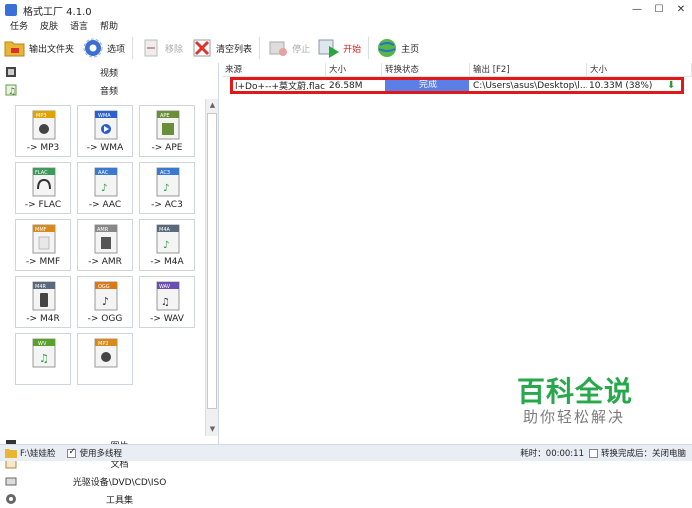 This screenshot has width=692, height=508. What do you see at coordinates (106, 125) in the screenshot?
I see `wma-file-icon: WMA` at bounding box center [106, 125].